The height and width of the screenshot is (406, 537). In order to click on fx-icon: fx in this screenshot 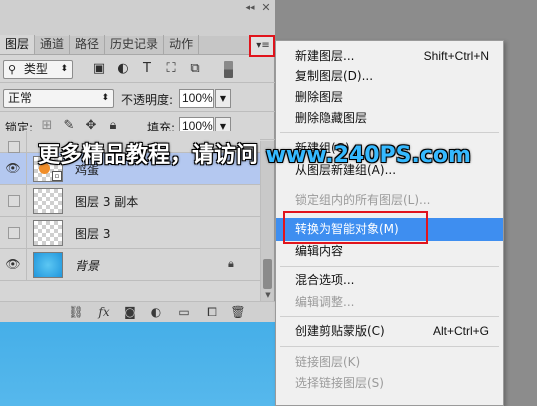, I will do `click(104, 312)`.